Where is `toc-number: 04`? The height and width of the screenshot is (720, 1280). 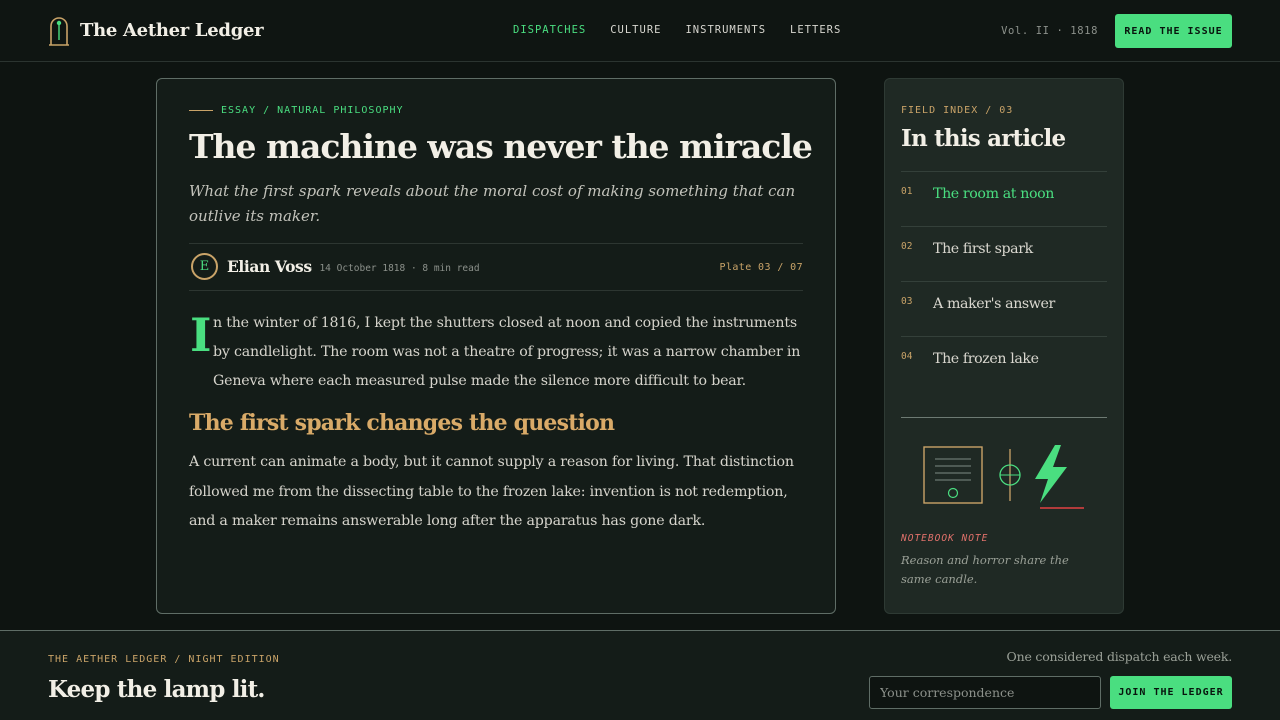
toc-number: 04 is located at coordinates (907, 356).